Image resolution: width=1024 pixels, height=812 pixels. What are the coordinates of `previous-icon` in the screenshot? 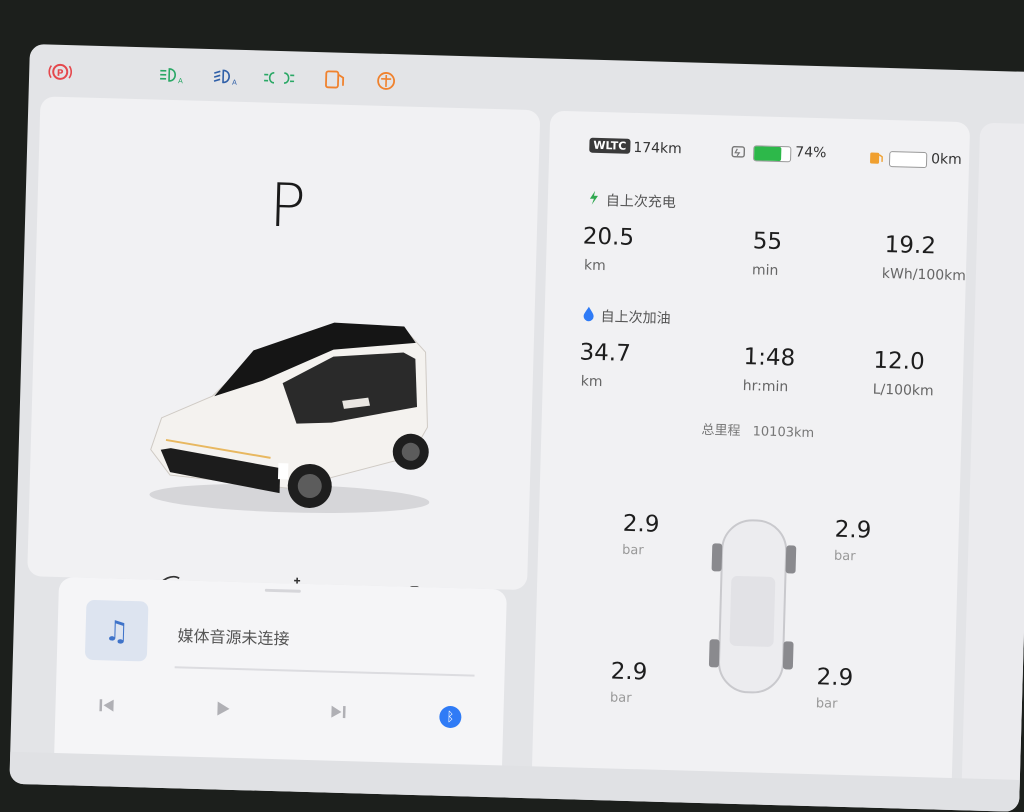 It's located at (106, 705).